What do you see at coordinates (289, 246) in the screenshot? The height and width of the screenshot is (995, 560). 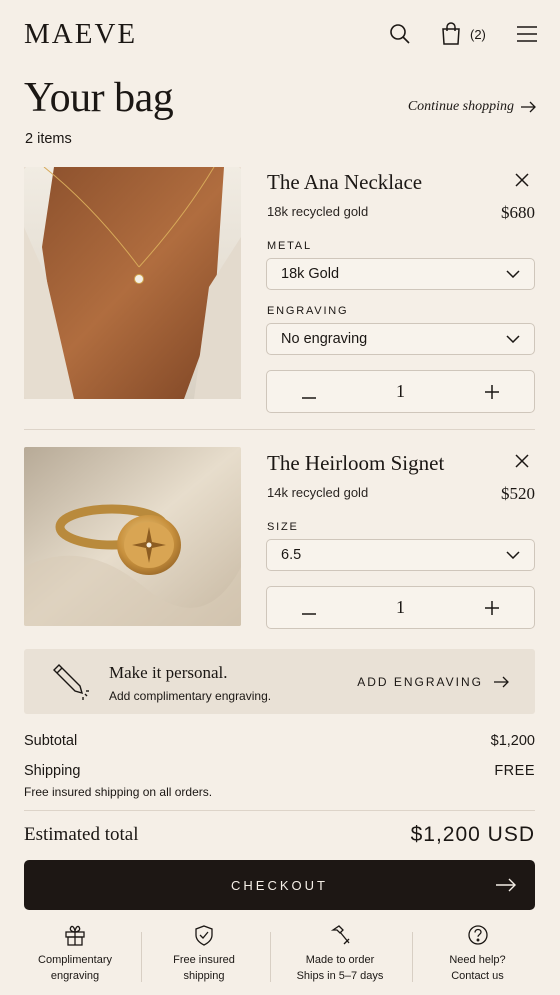 I see `metal-label: METAL` at bounding box center [289, 246].